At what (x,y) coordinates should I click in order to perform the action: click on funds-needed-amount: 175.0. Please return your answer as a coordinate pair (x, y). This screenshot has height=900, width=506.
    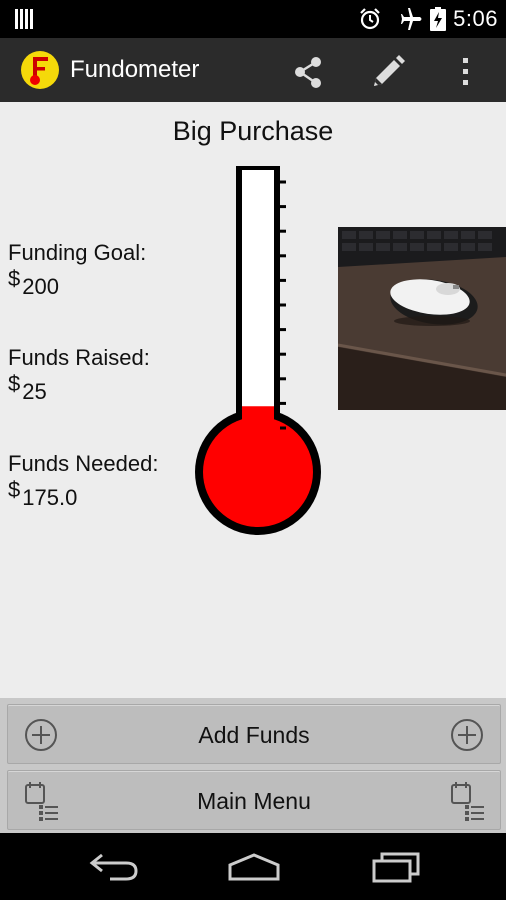
    Looking at the image, I should click on (50, 497).